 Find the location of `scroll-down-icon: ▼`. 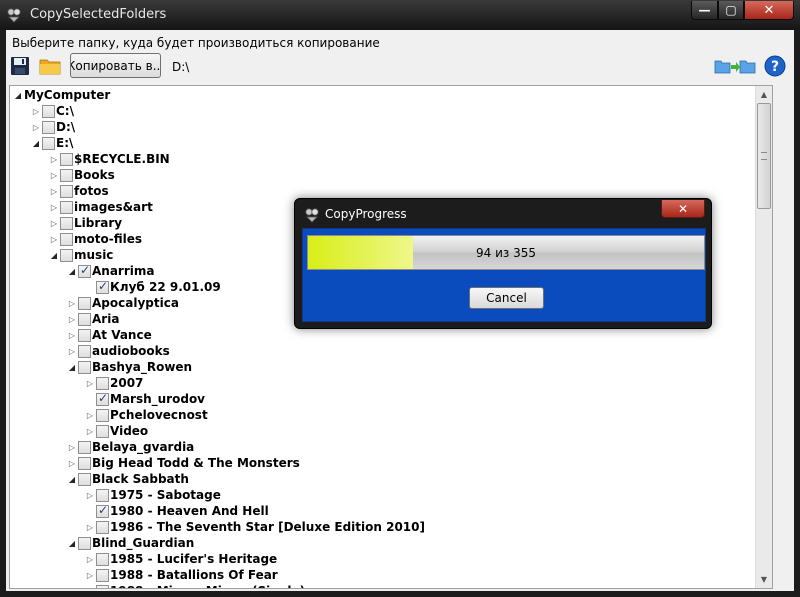

scroll-down-icon: ▼ is located at coordinates (764, 579).